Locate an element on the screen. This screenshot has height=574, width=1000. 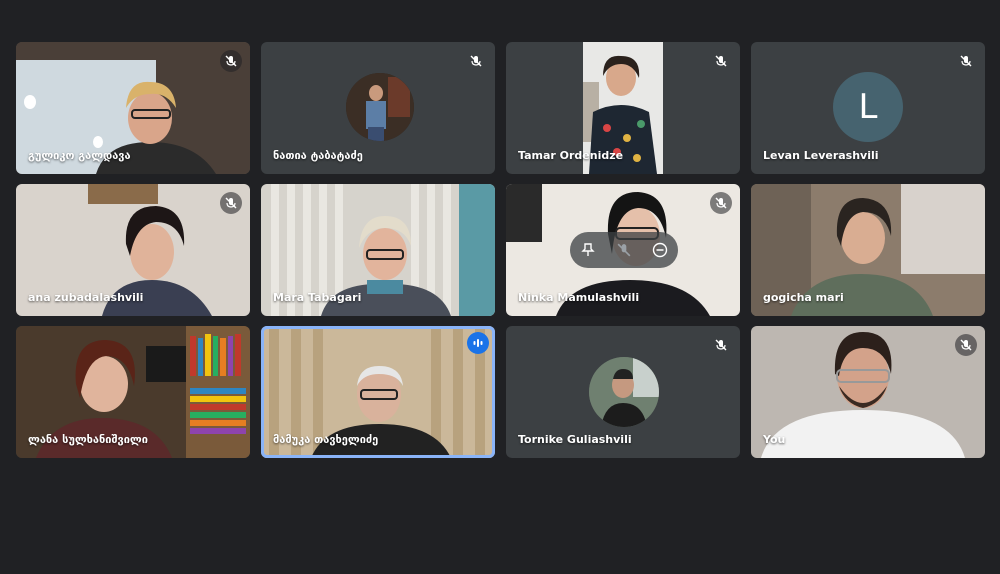
mute-participant-icon is located at coordinates (624, 250).